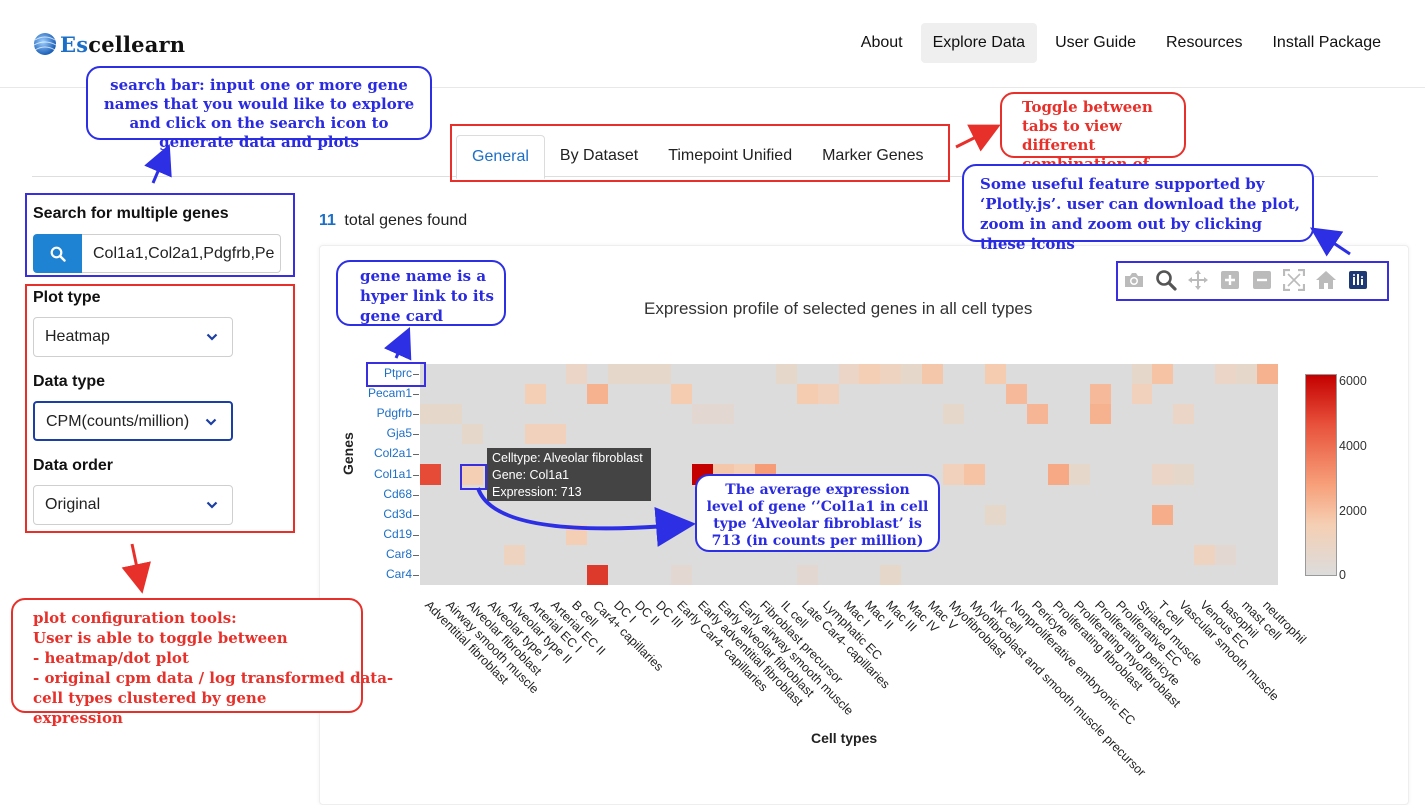  I want to click on gene-link-col2a1: Col2a1, so click(380, 453).